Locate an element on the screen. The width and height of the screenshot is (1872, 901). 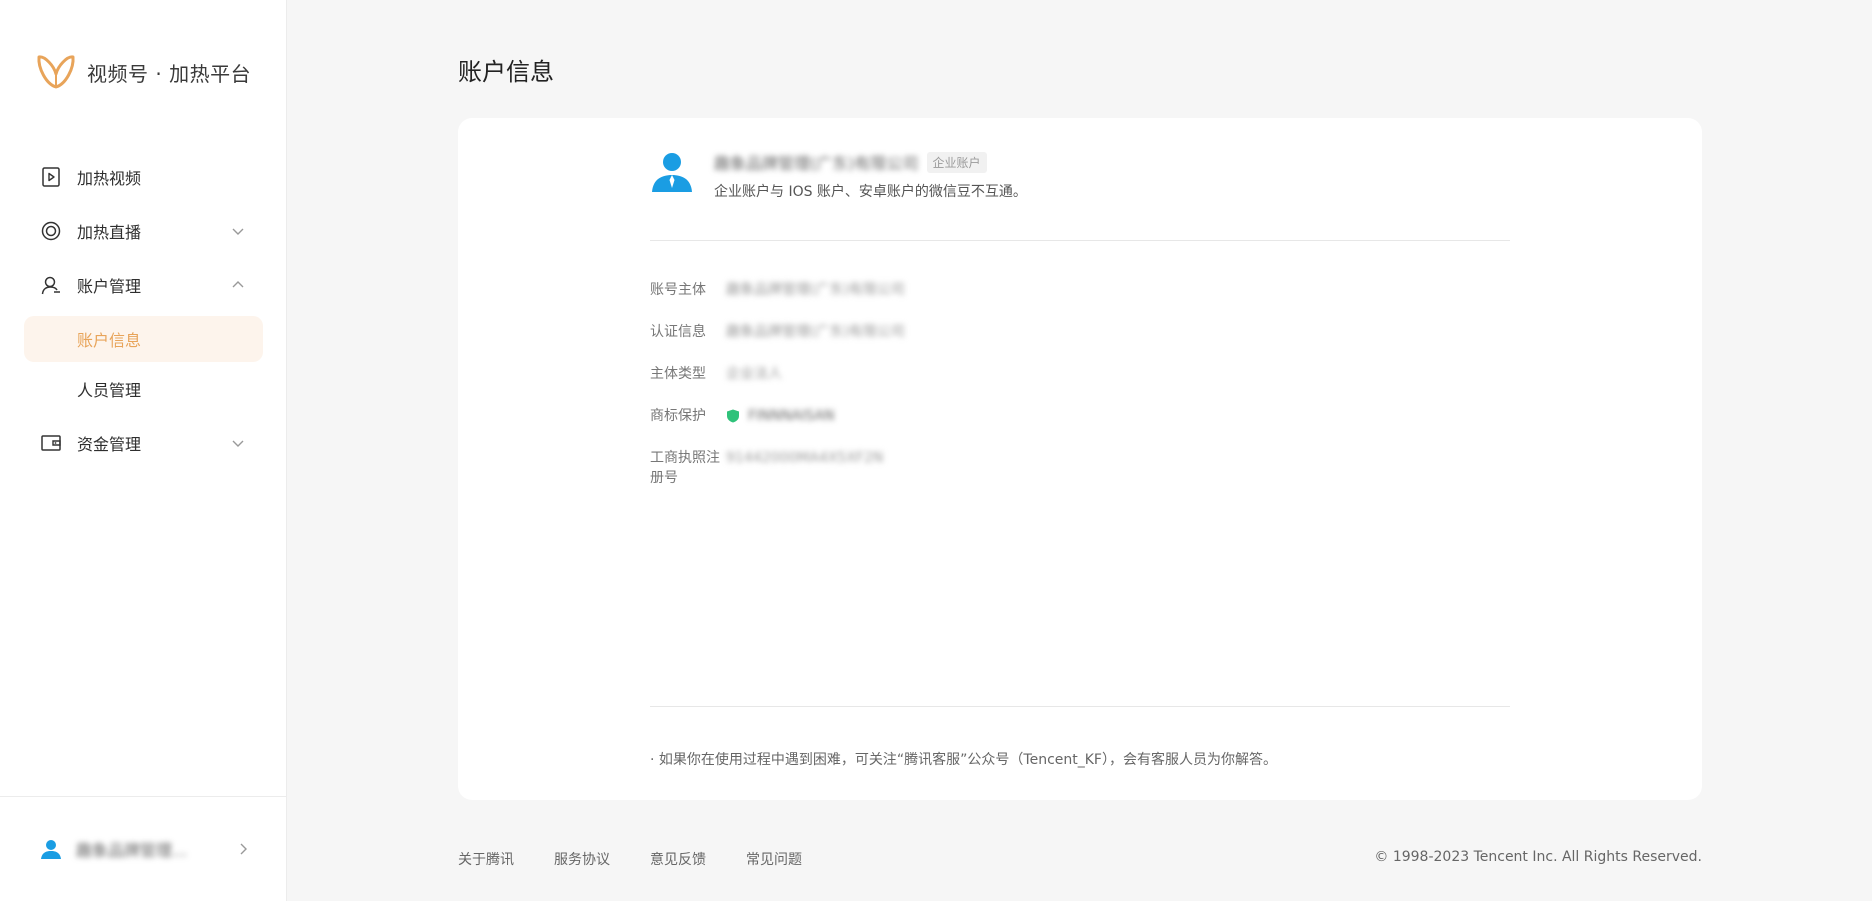
wallet-icon is located at coordinates (51, 443).